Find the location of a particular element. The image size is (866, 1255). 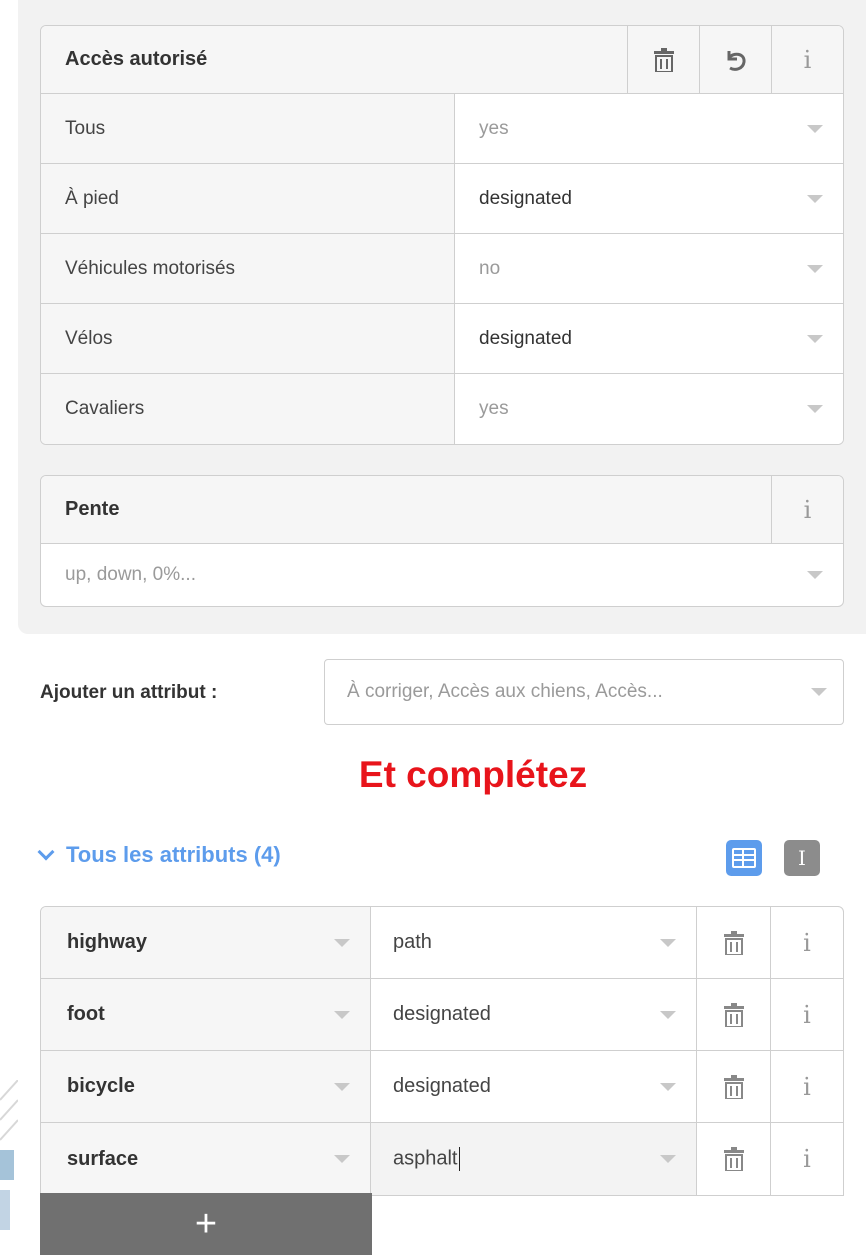

delete-field-button is located at coordinates (663, 59).